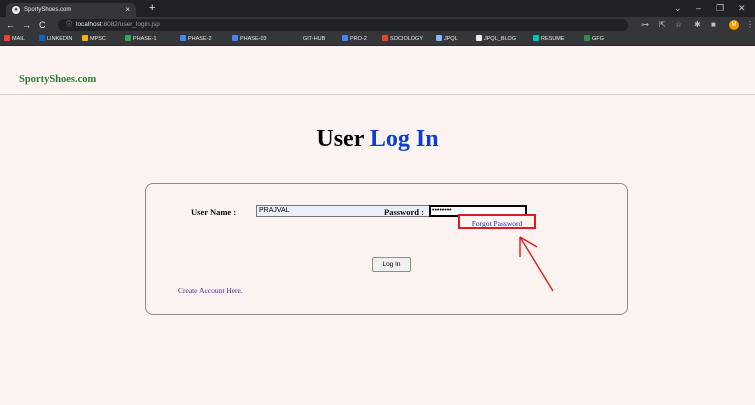 Image resolution: width=755 pixels, height=405 pixels. Describe the element at coordinates (127, 10) in the screenshot. I see `tab-close-icon: ×` at that location.